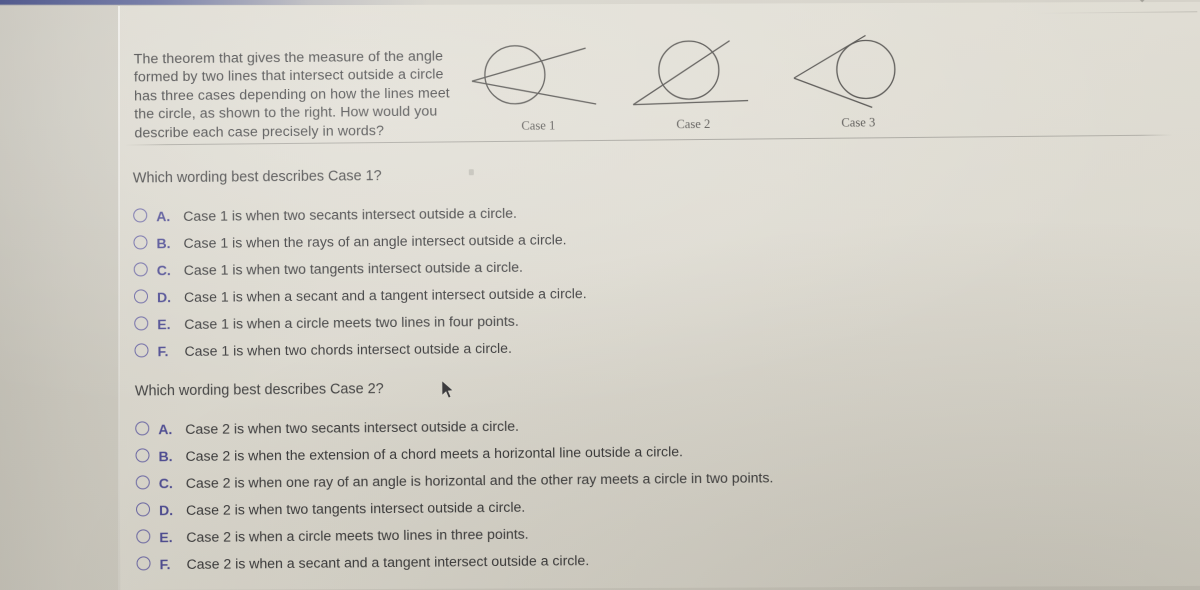  I want to click on figure-case-3: Case 3, so click(857, 78).